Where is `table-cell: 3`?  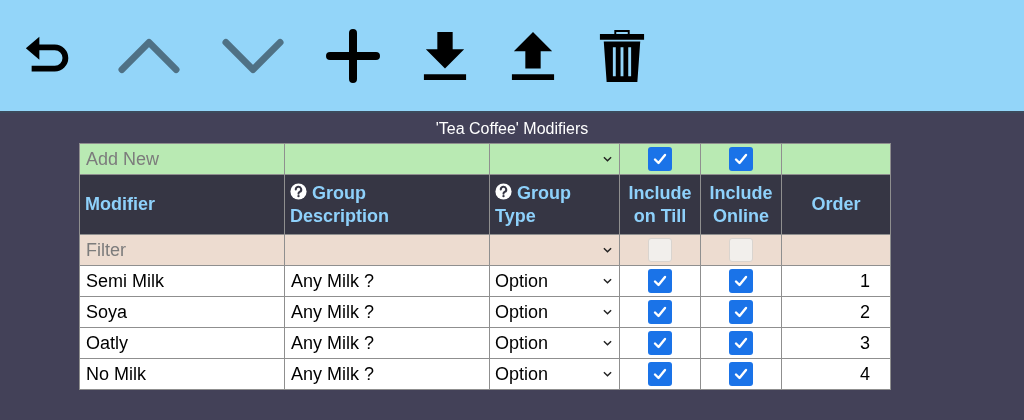
table-cell: 3 is located at coordinates (865, 342).